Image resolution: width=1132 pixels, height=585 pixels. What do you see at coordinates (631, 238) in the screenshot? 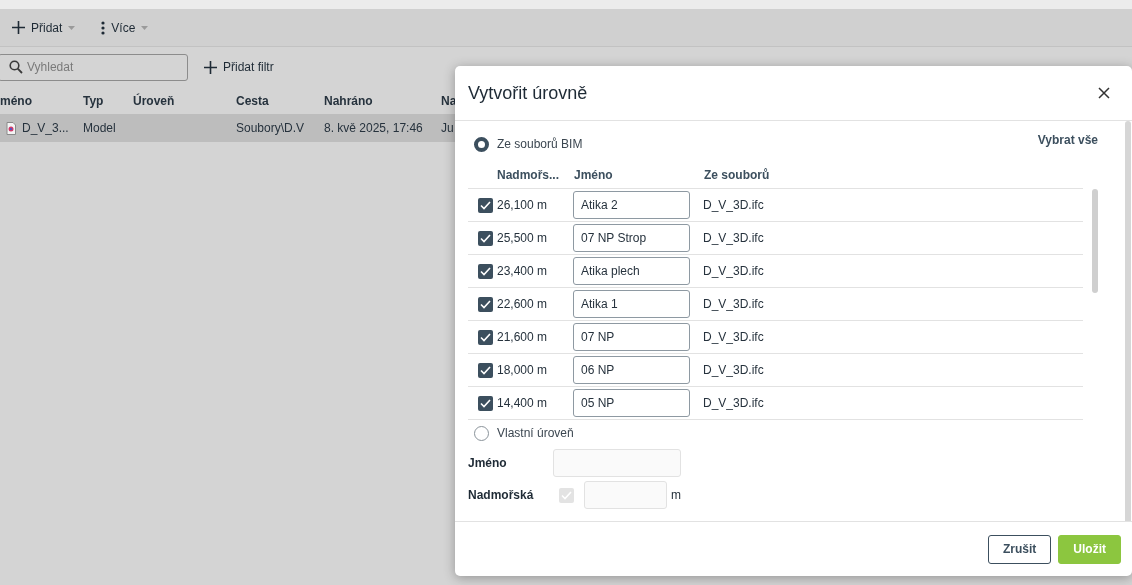
I see `name-field: 07 NP Strop` at bounding box center [631, 238].